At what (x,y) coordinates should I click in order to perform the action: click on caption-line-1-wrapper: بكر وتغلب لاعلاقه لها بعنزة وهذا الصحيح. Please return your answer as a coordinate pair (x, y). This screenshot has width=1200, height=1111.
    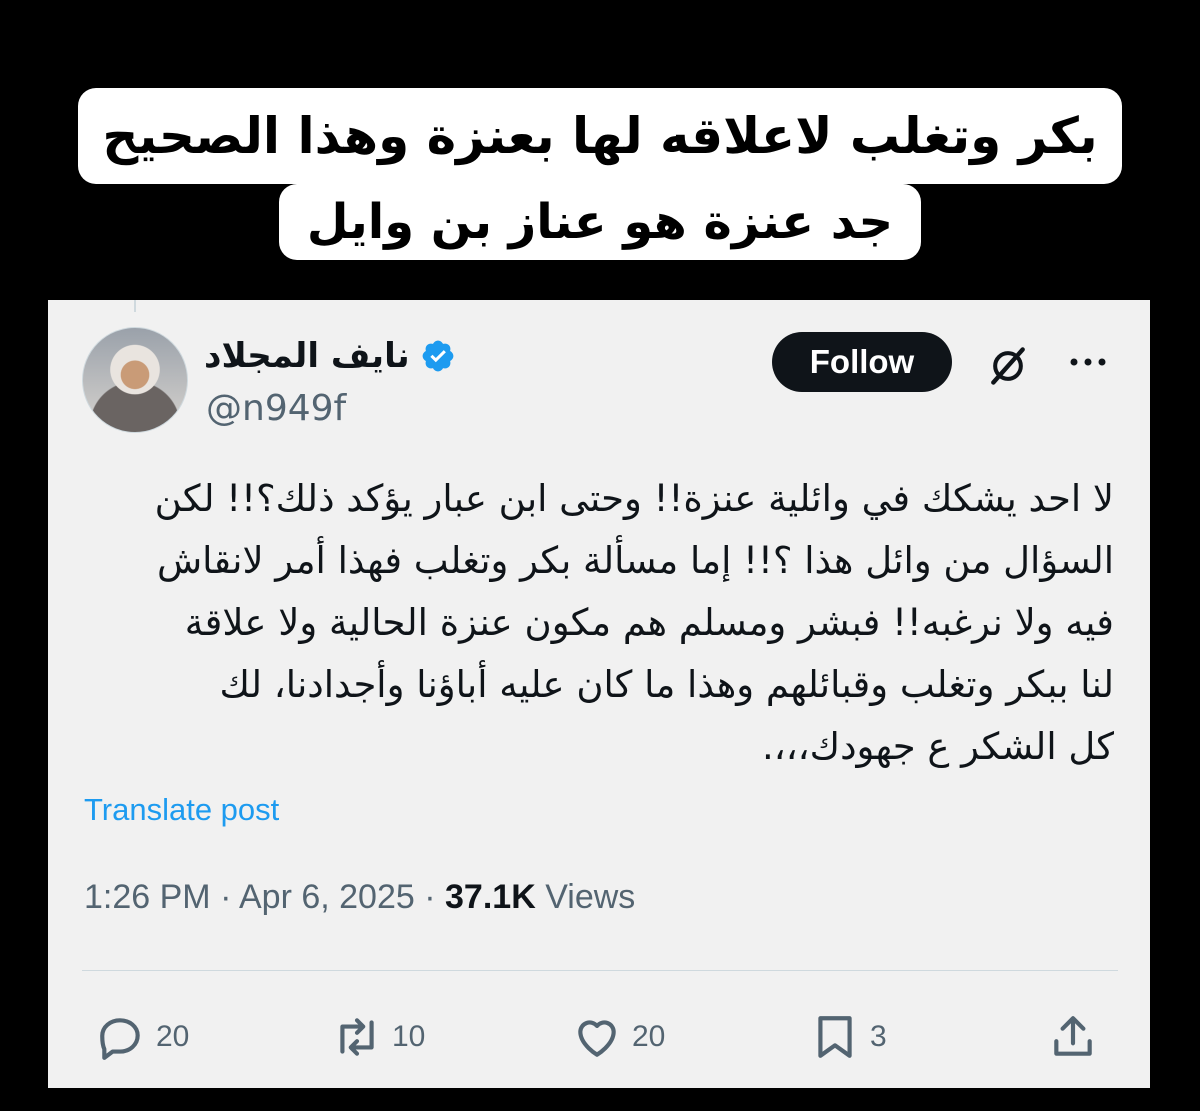
    Looking at the image, I should click on (600, 136).